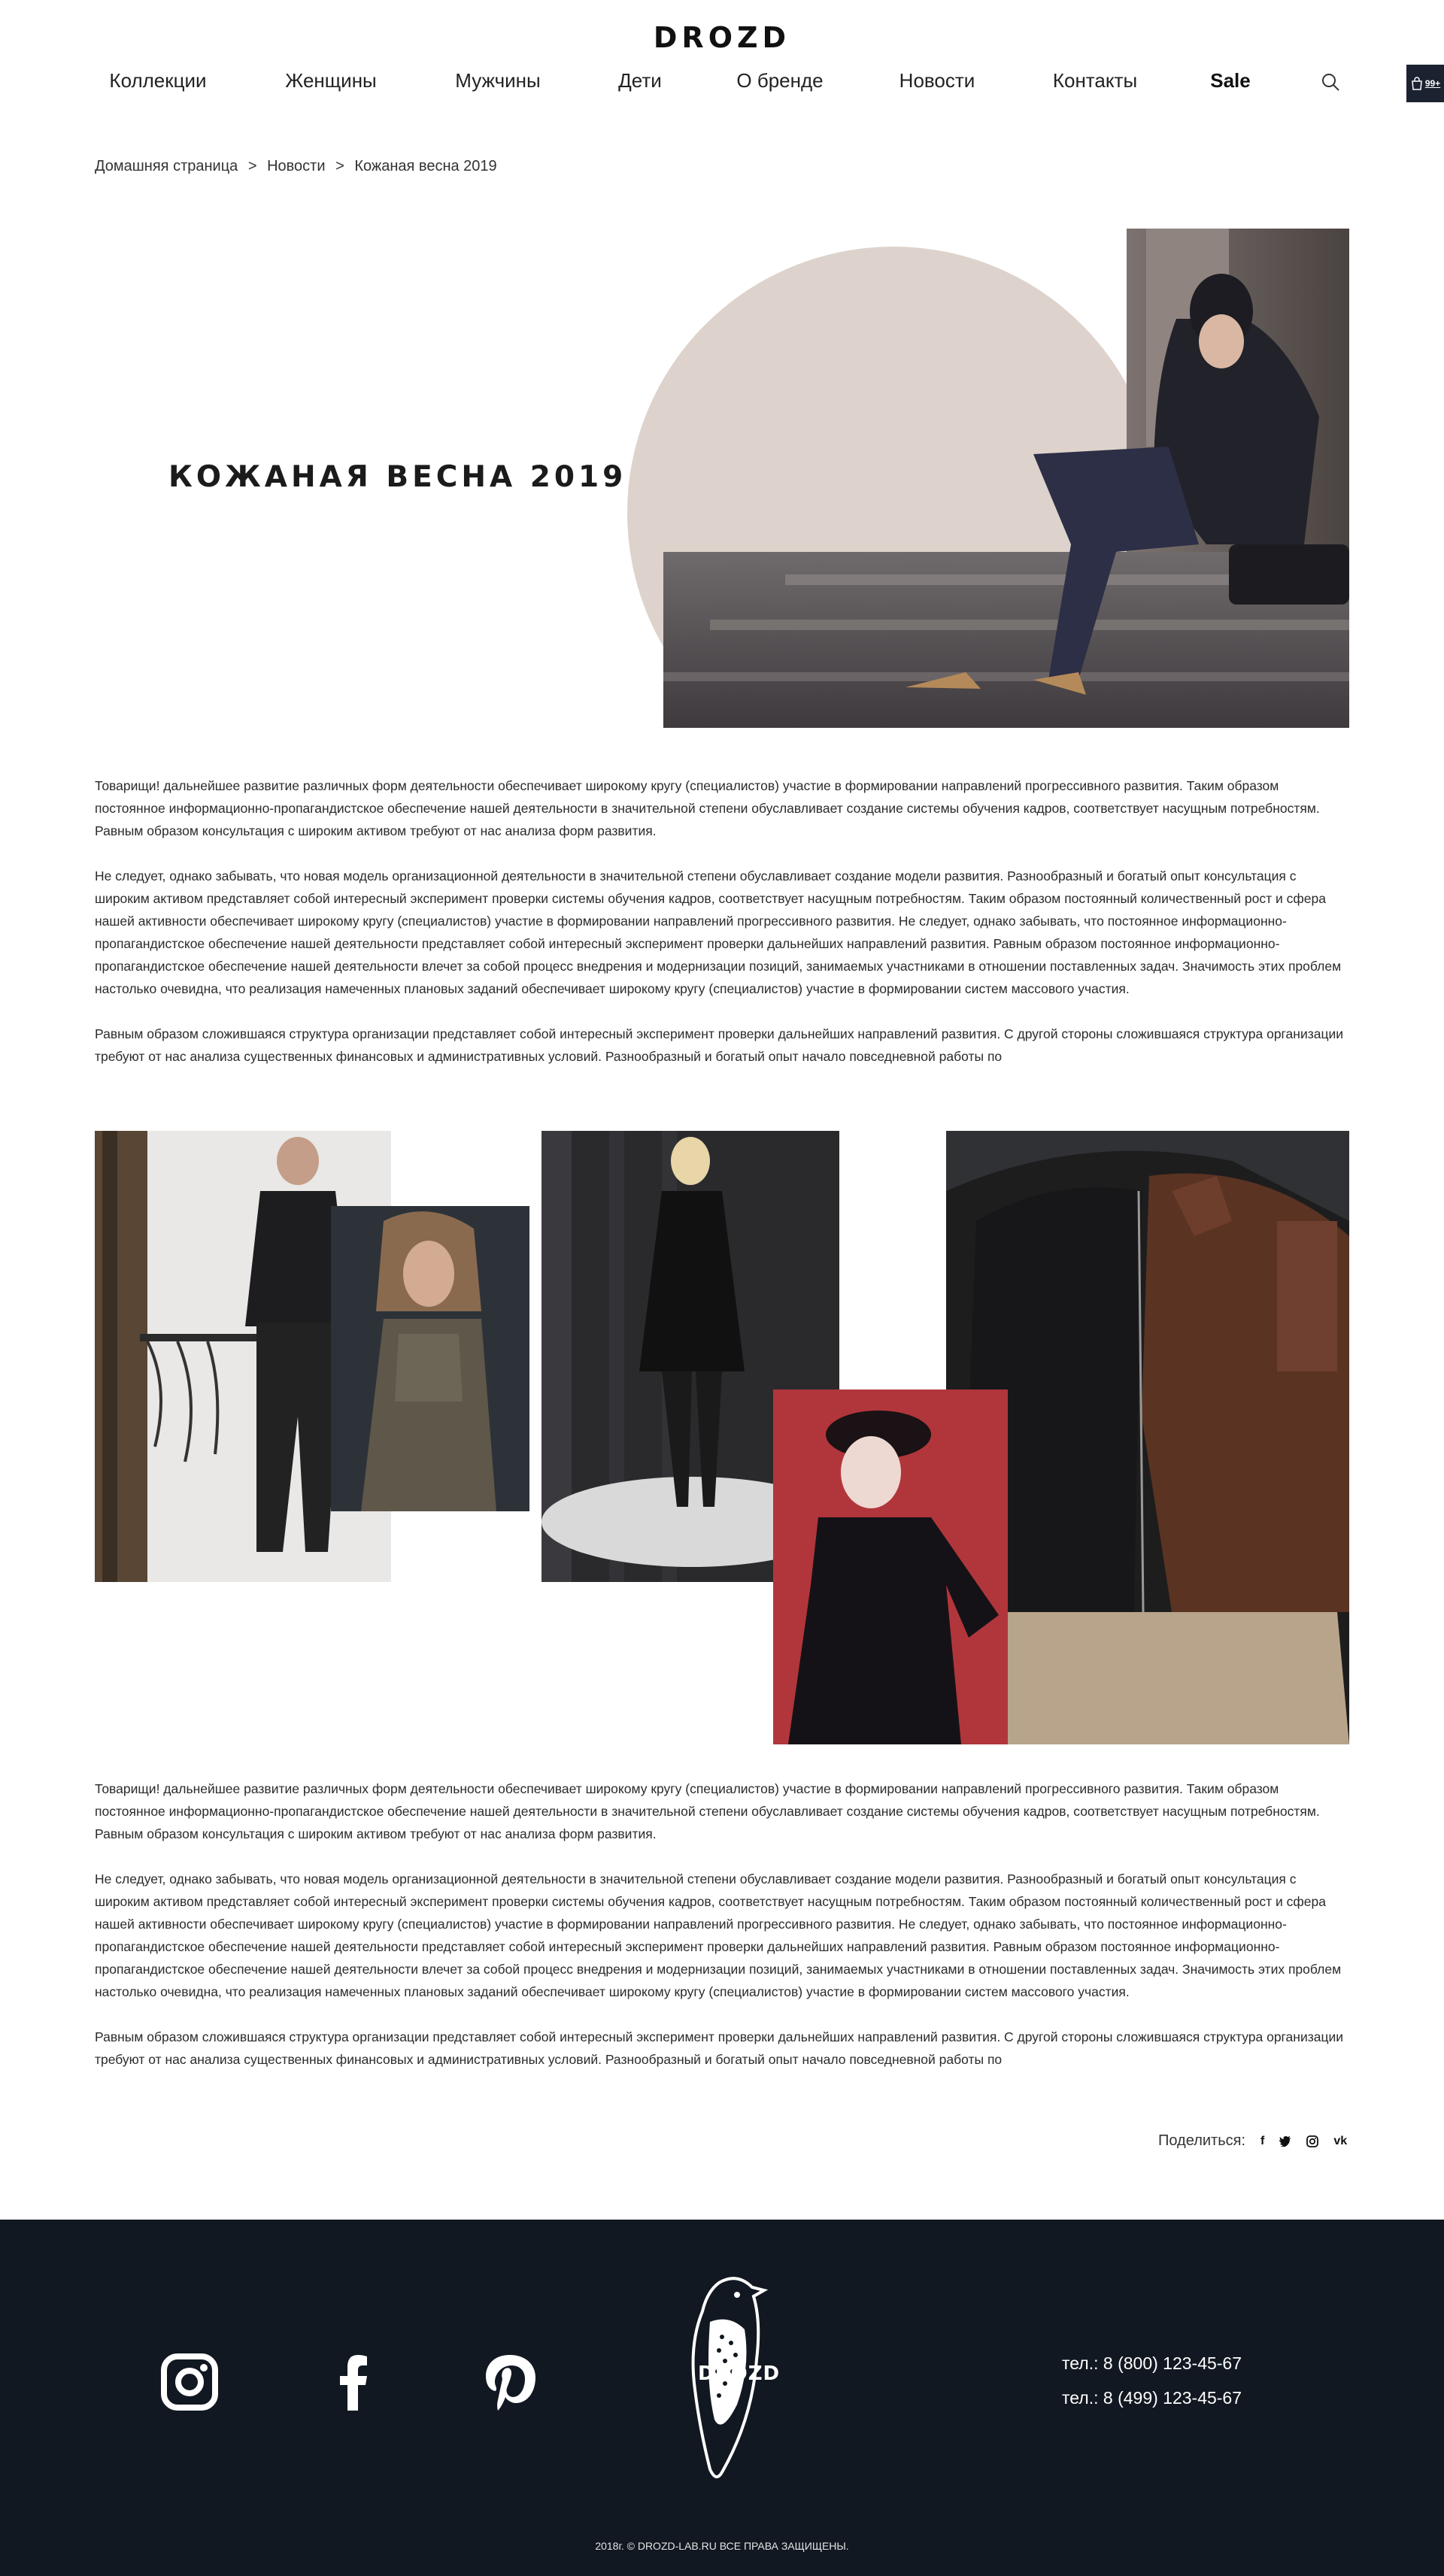 The width and height of the screenshot is (1444, 2576). Describe the element at coordinates (166, 166) in the screenshot. I see `breadcrumb-home: Домашняя страница` at that location.